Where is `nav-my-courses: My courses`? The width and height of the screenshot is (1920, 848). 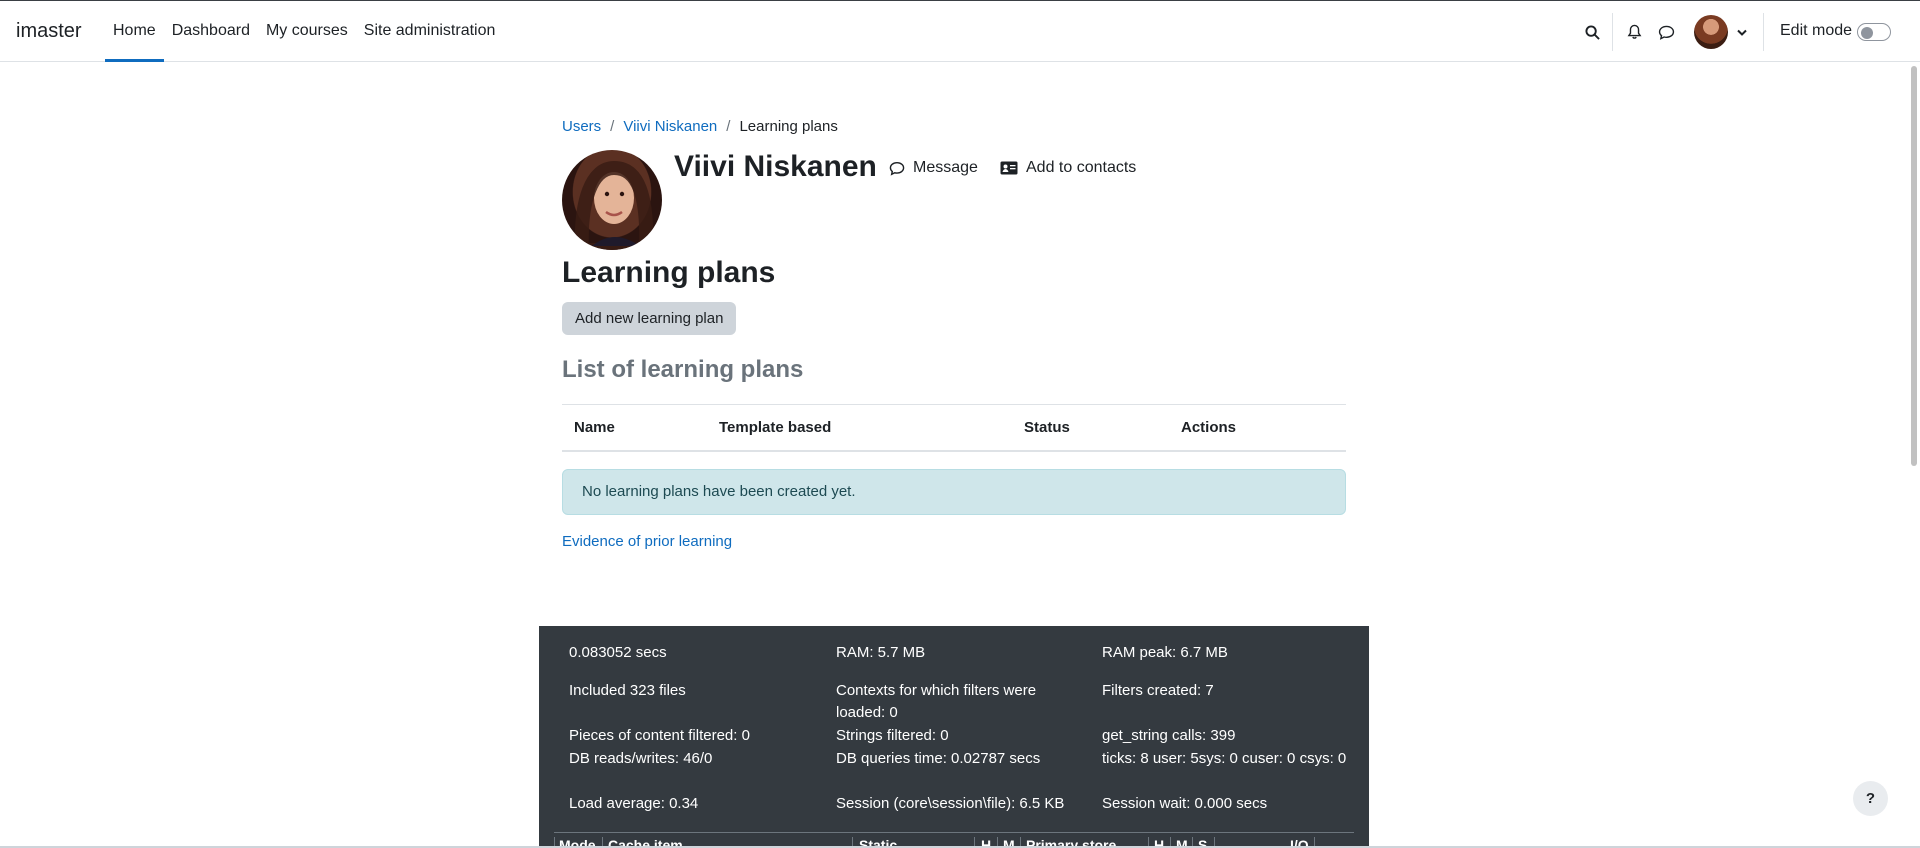 nav-my-courses: My courses is located at coordinates (307, 31).